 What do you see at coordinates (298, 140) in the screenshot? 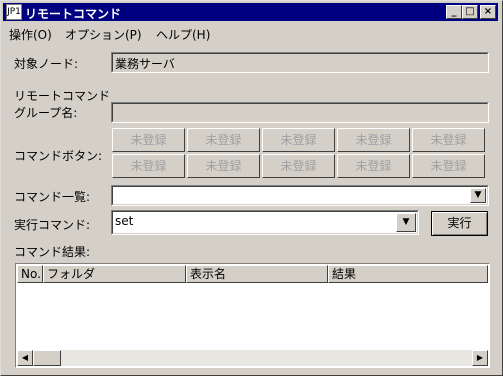
I see `command-button-3: 未登録` at bounding box center [298, 140].